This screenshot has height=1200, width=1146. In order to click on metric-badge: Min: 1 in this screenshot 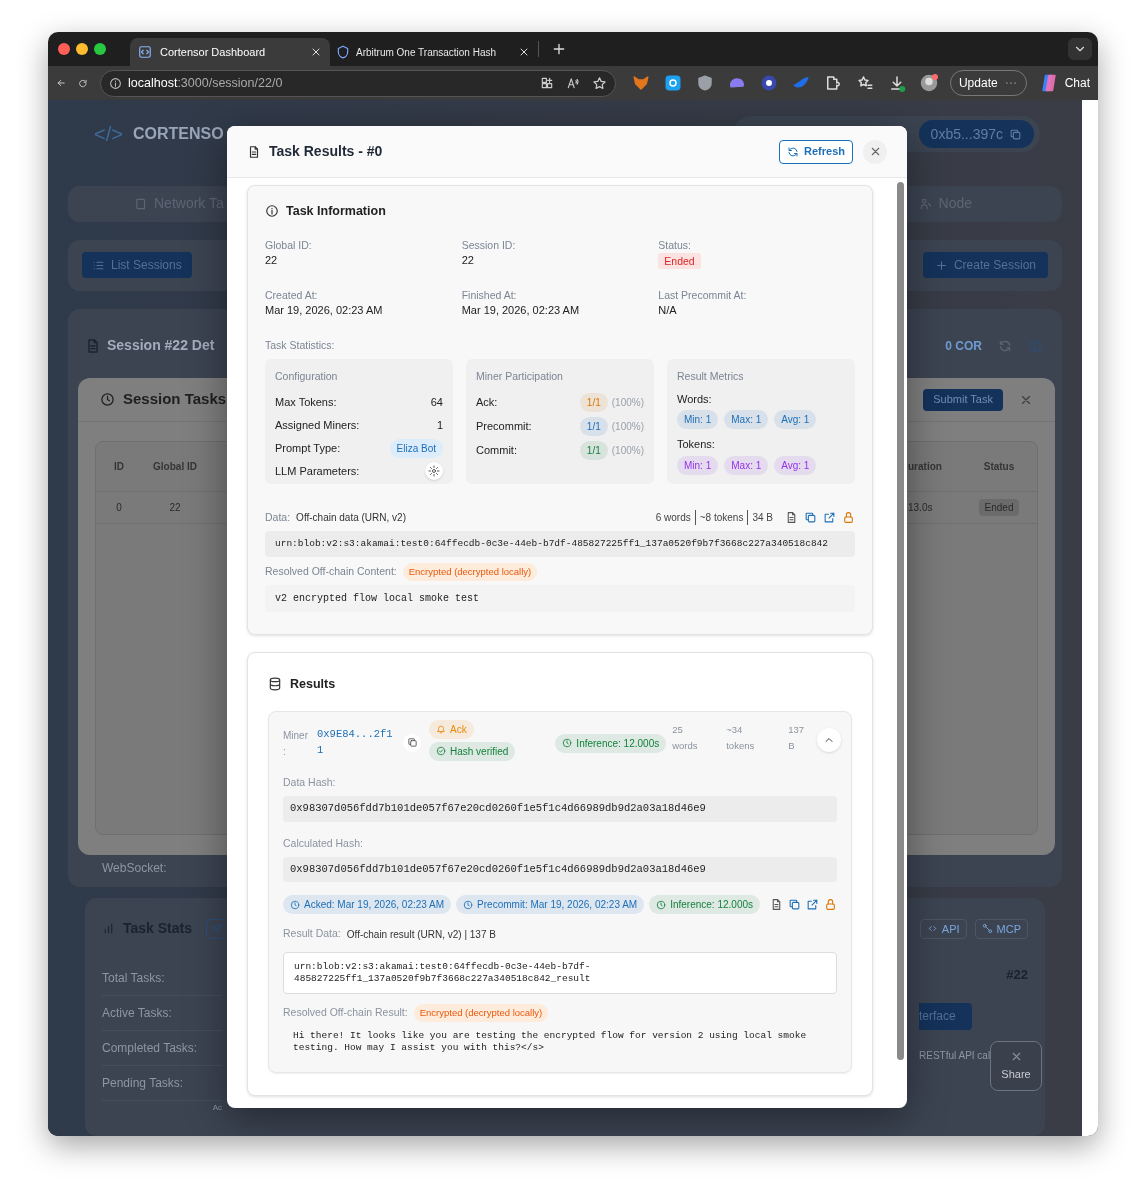, I will do `click(698, 419)`.